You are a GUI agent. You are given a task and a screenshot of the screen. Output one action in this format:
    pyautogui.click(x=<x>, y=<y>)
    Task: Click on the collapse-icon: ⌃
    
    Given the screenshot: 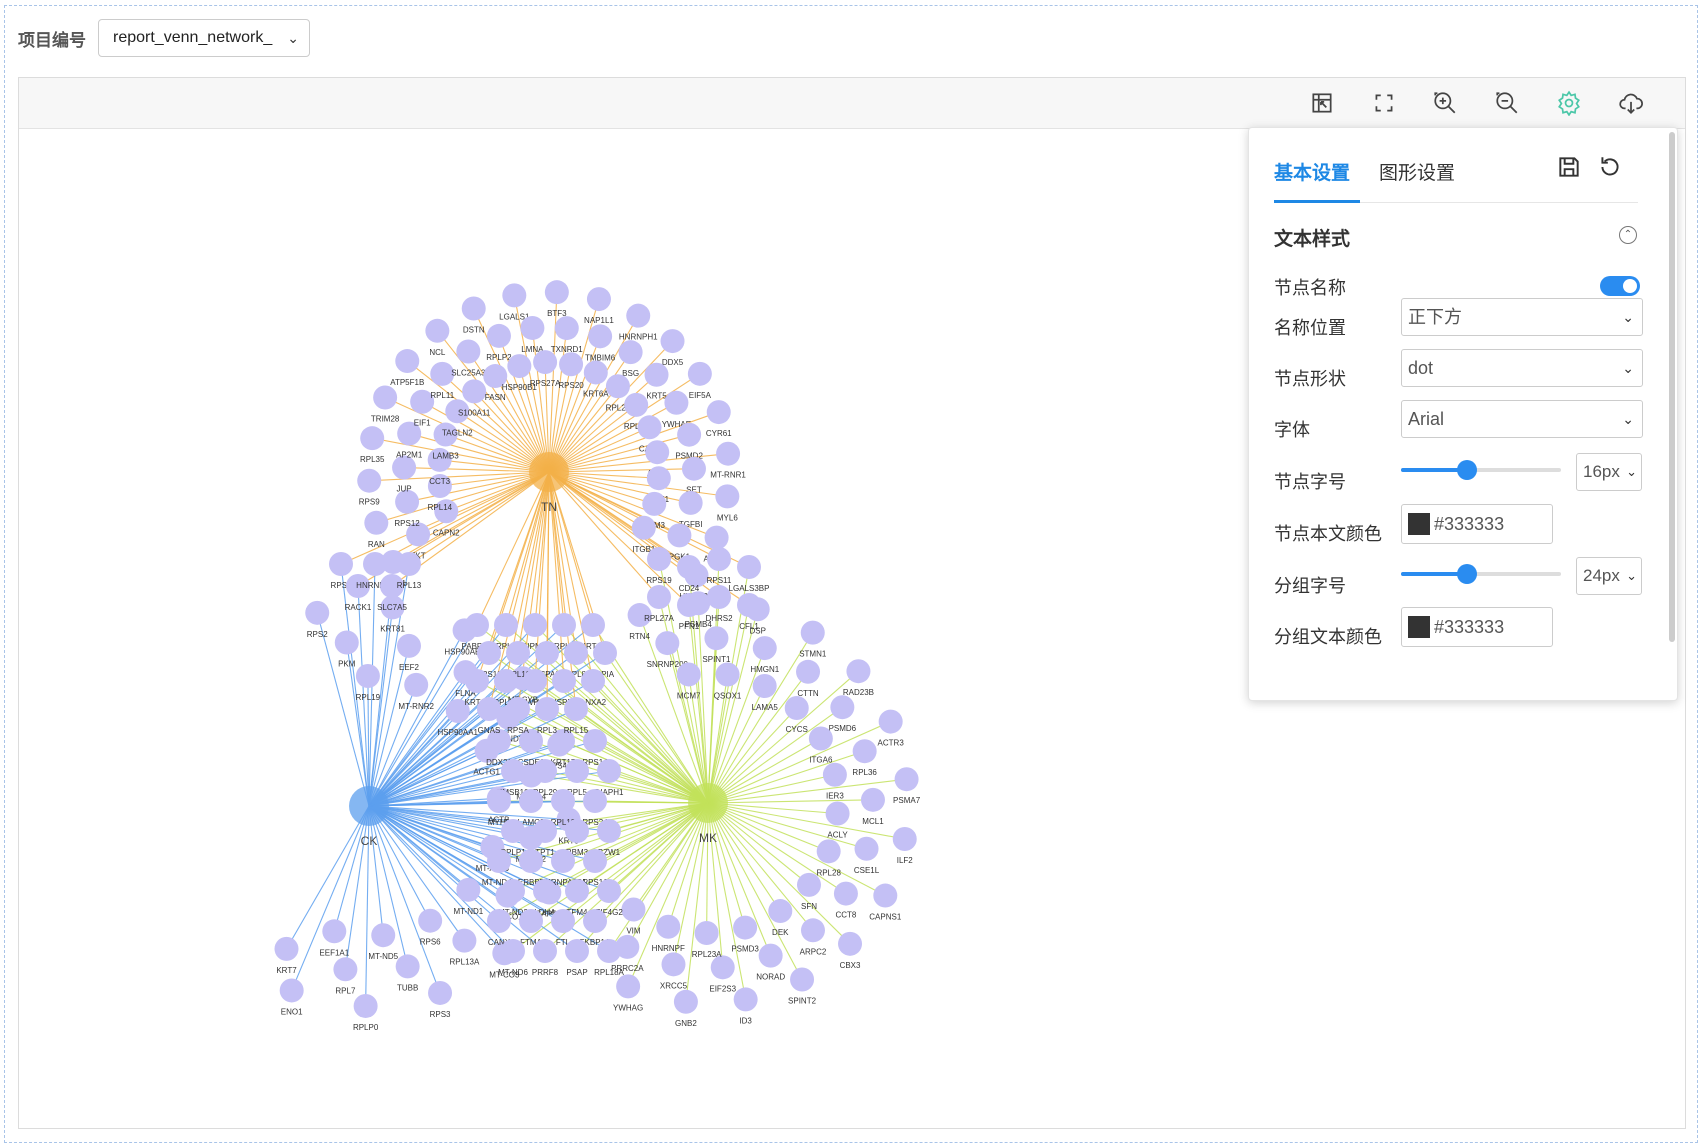 What is the action you would take?
    pyautogui.click(x=1628, y=235)
    